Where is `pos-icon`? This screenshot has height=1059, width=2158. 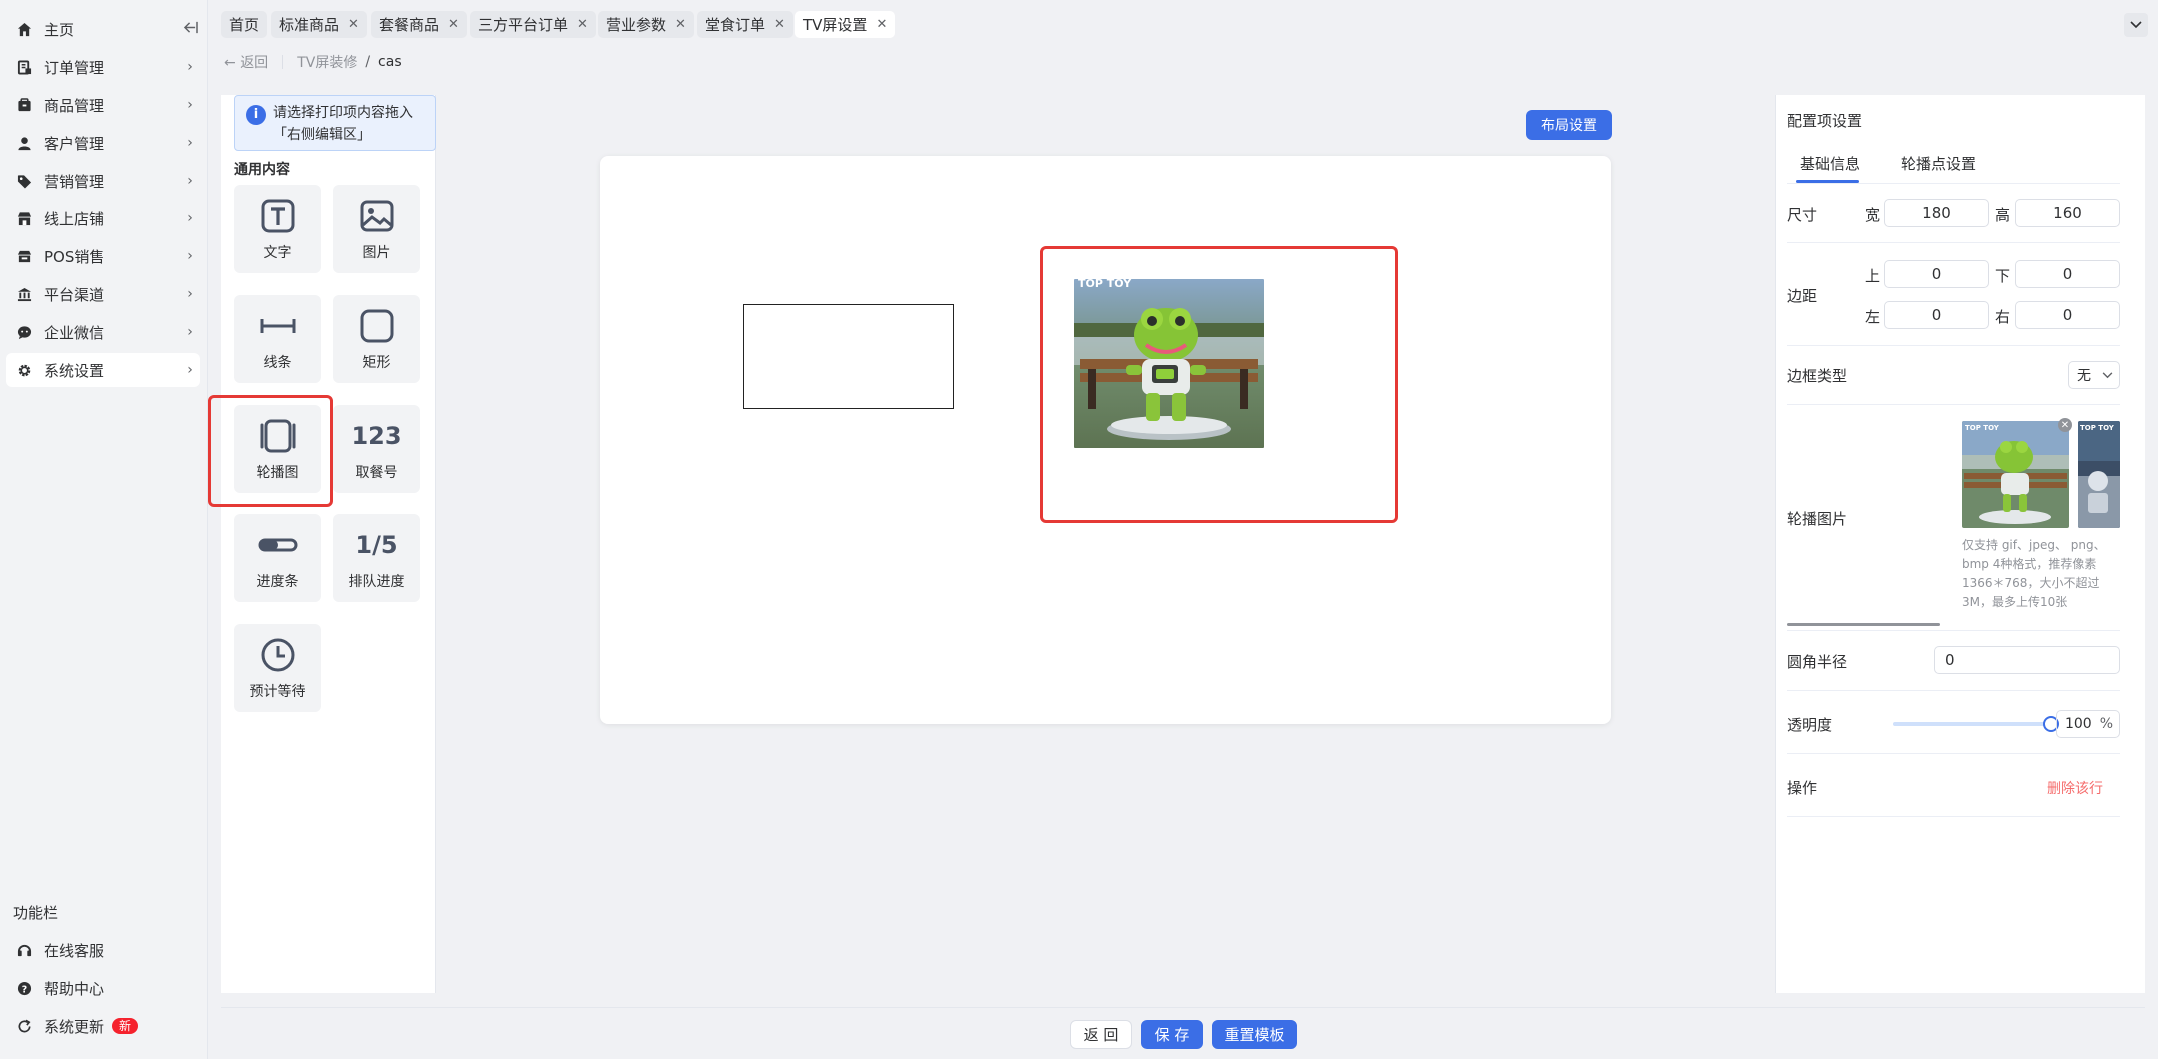 pos-icon is located at coordinates (24, 256).